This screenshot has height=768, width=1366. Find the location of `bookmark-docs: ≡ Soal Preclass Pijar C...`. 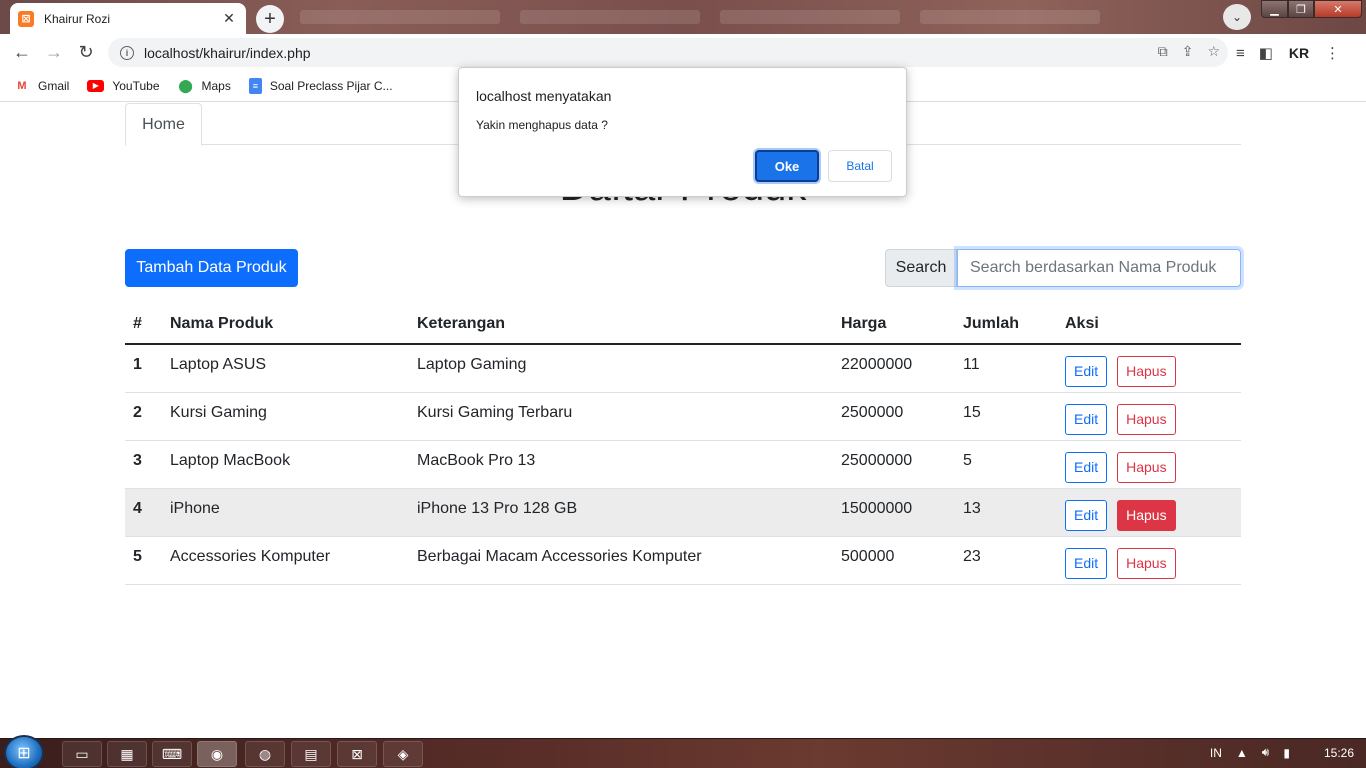

bookmark-docs: ≡ Soal Preclass Pijar C... is located at coordinates (320, 85).